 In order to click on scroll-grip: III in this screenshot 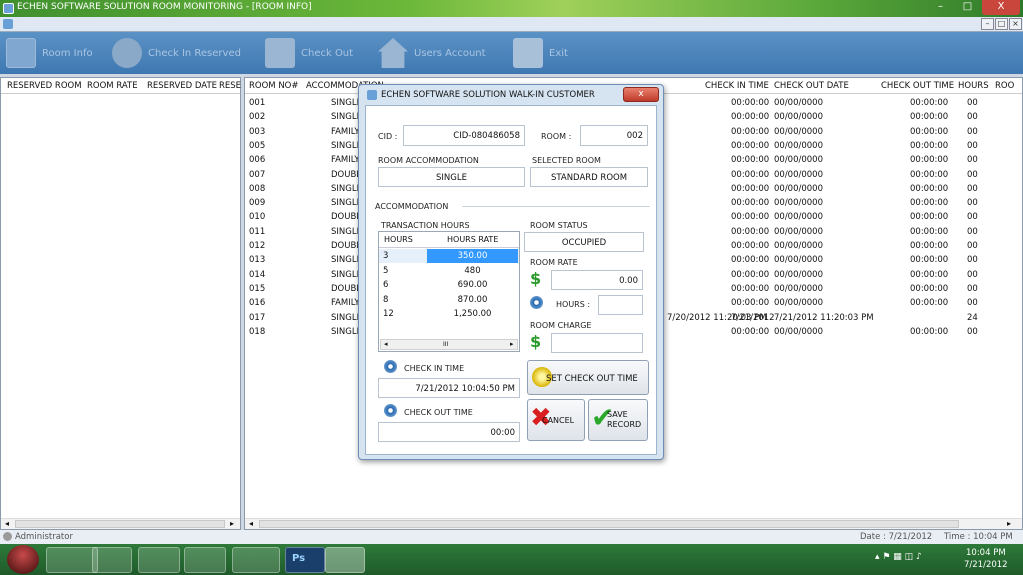, I will do `click(445, 344)`.